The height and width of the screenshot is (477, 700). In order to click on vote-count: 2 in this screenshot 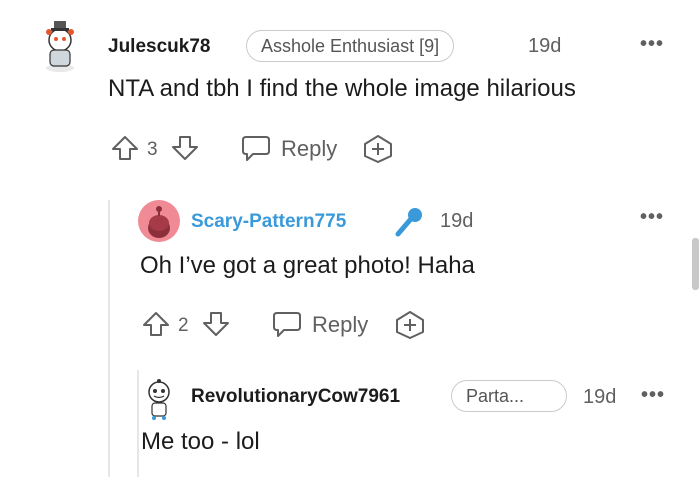, I will do `click(183, 325)`.